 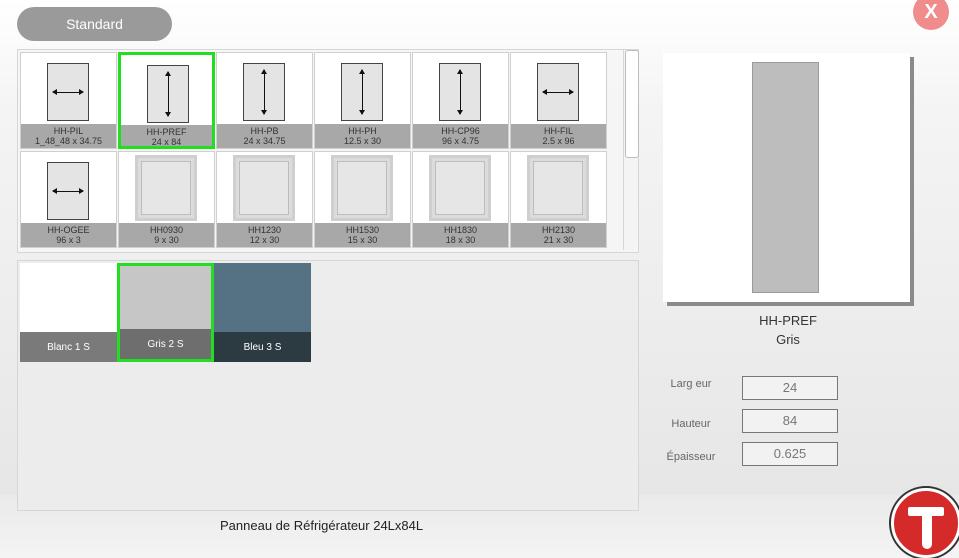 I want to click on product-tile-hh-pref: HH-PREF 24 x 84, so click(x=166, y=100).